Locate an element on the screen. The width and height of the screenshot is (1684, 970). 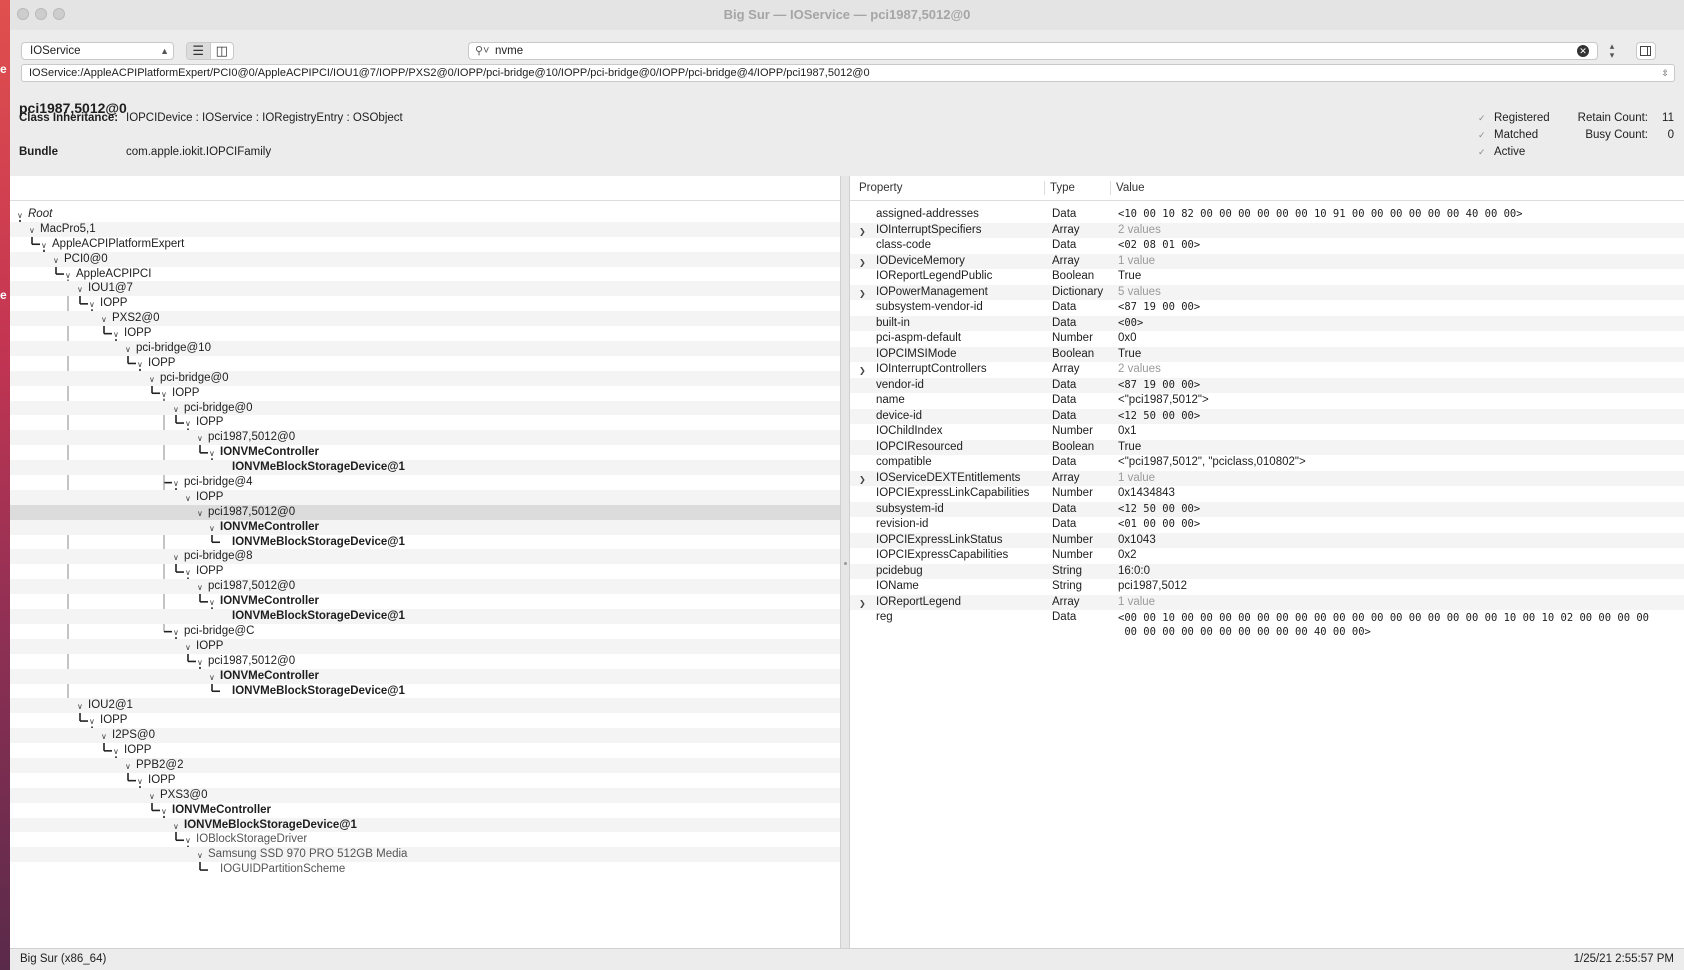
property-row: pci-aspm-default Number 0x0 is located at coordinates (1267, 339).